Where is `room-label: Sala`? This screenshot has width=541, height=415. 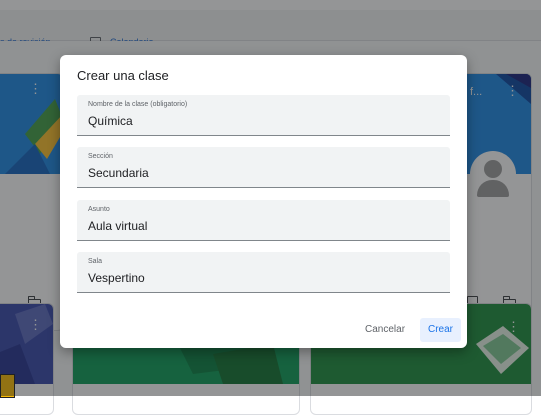
room-label: Sala is located at coordinates (95, 261).